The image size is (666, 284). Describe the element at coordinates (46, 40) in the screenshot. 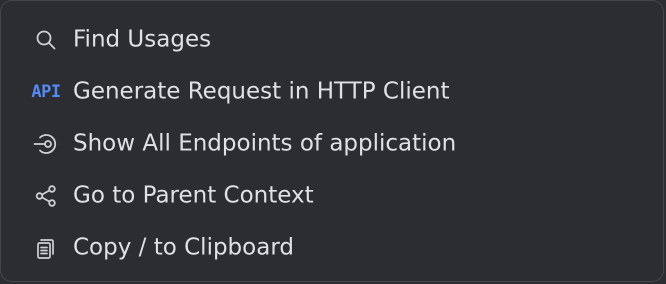

I see `search-icon` at that location.